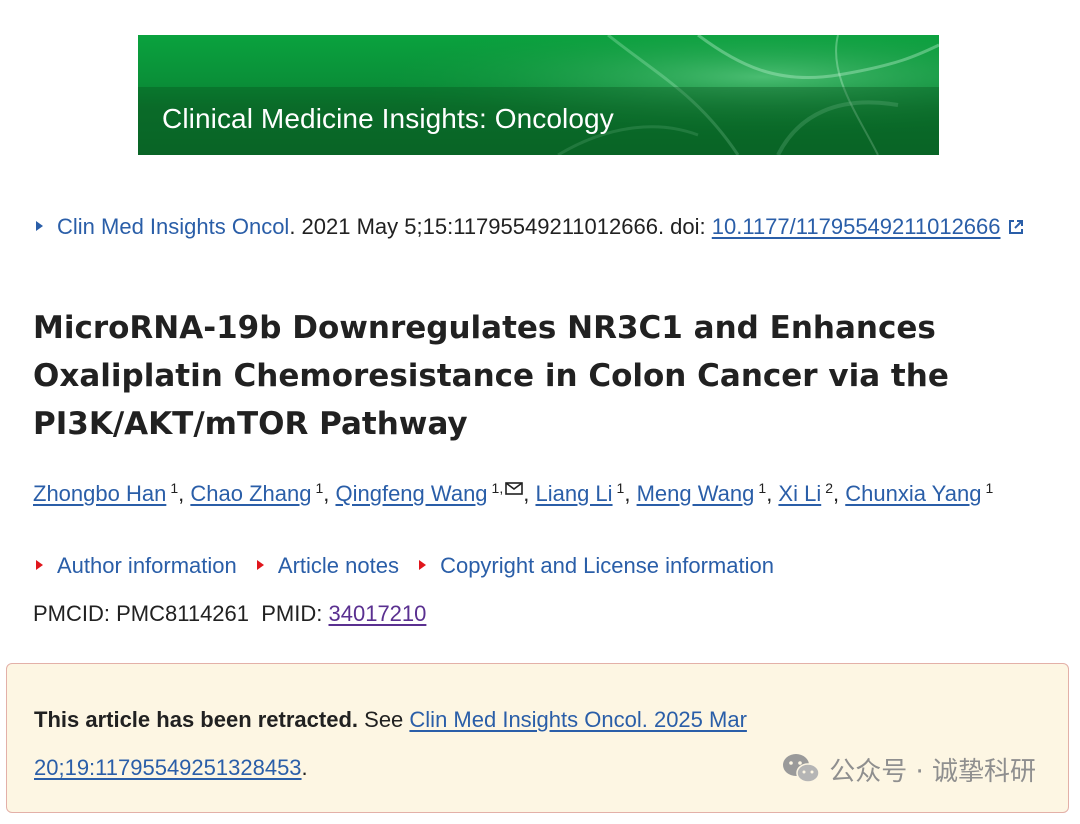  I want to click on author-information-toggle: Author information, so click(136, 565).